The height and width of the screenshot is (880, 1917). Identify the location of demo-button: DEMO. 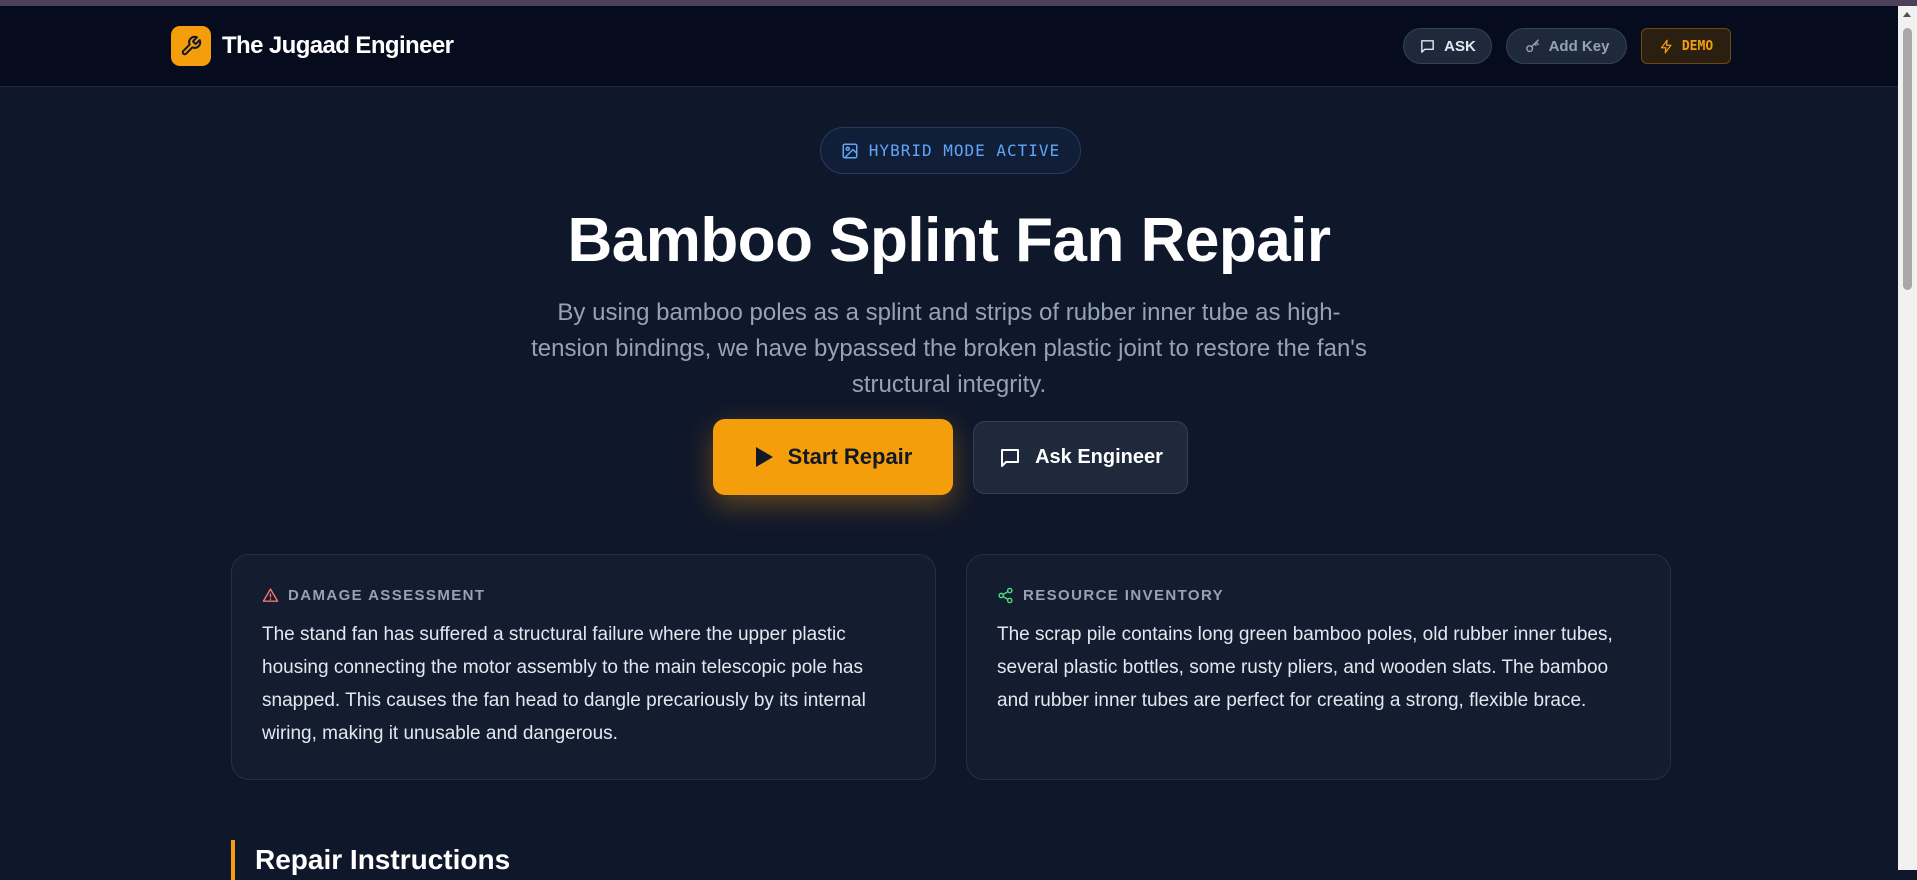
(1686, 46).